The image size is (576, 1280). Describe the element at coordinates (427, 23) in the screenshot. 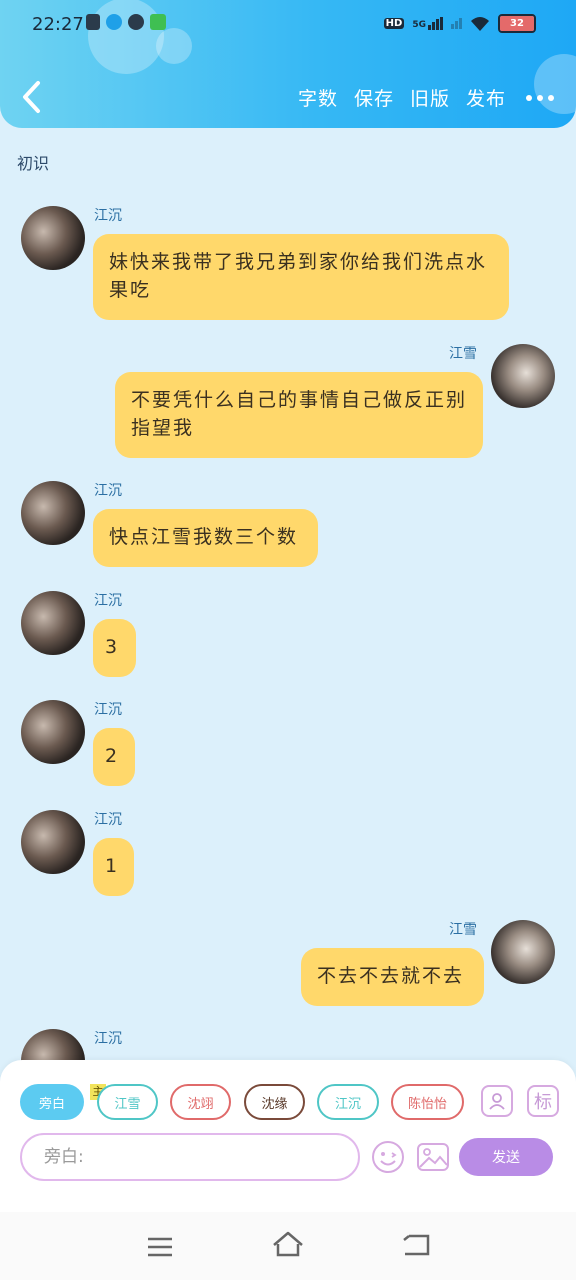

I see `signal-5g-icon: 5G` at that location.